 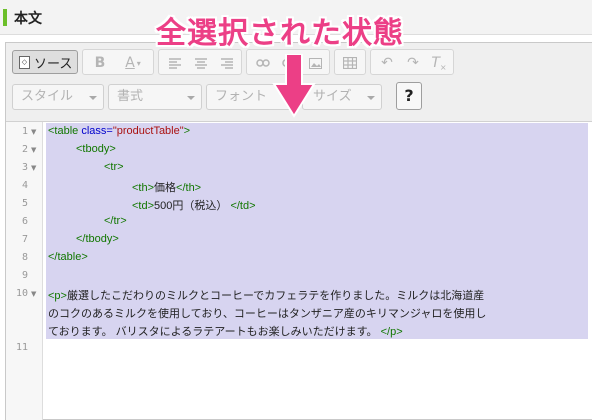 I want to click on align-left-icon, so click(x=175, y=63).